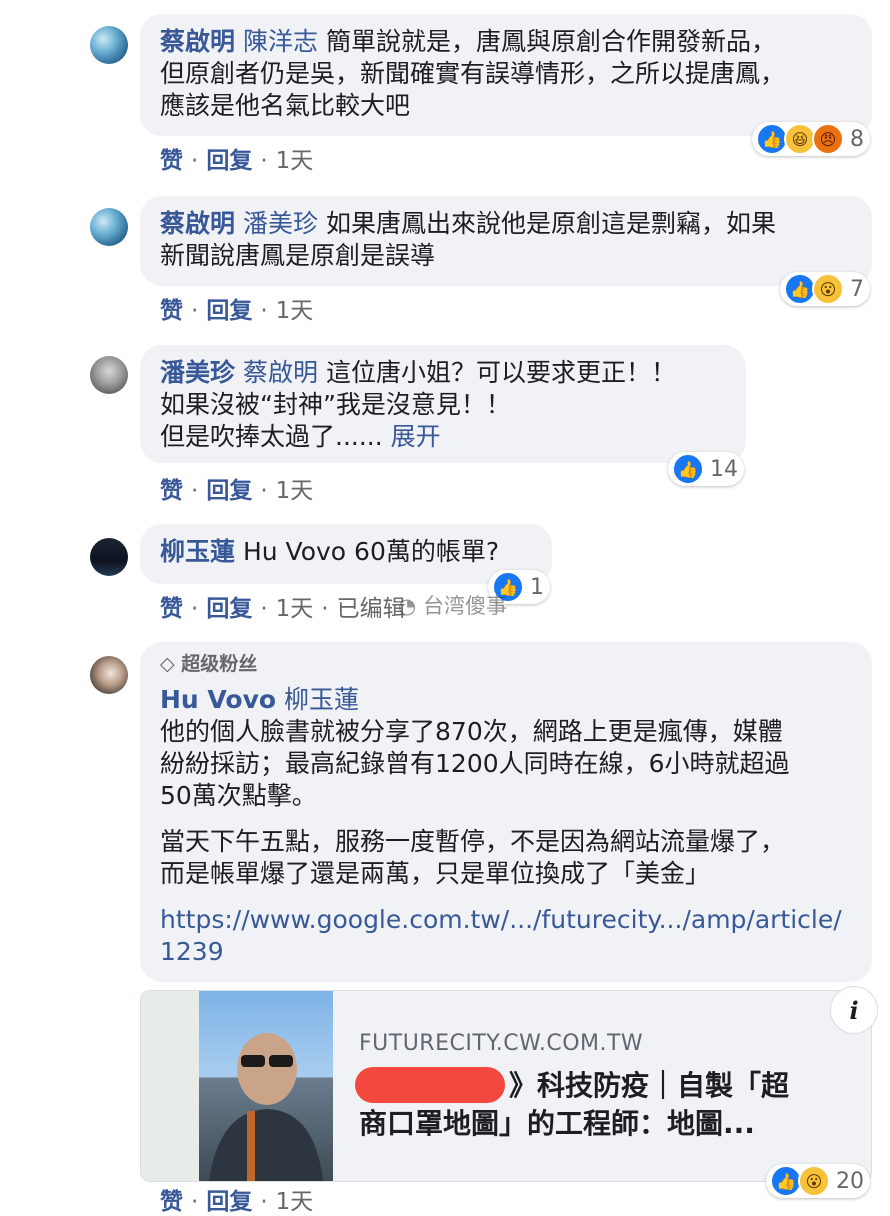  What do you see at coordinates (501, 1043) in the screenshot?
I see `preview-domain: FUTURECITY.CW.COM.TW` at bounding box center [501, 1043].